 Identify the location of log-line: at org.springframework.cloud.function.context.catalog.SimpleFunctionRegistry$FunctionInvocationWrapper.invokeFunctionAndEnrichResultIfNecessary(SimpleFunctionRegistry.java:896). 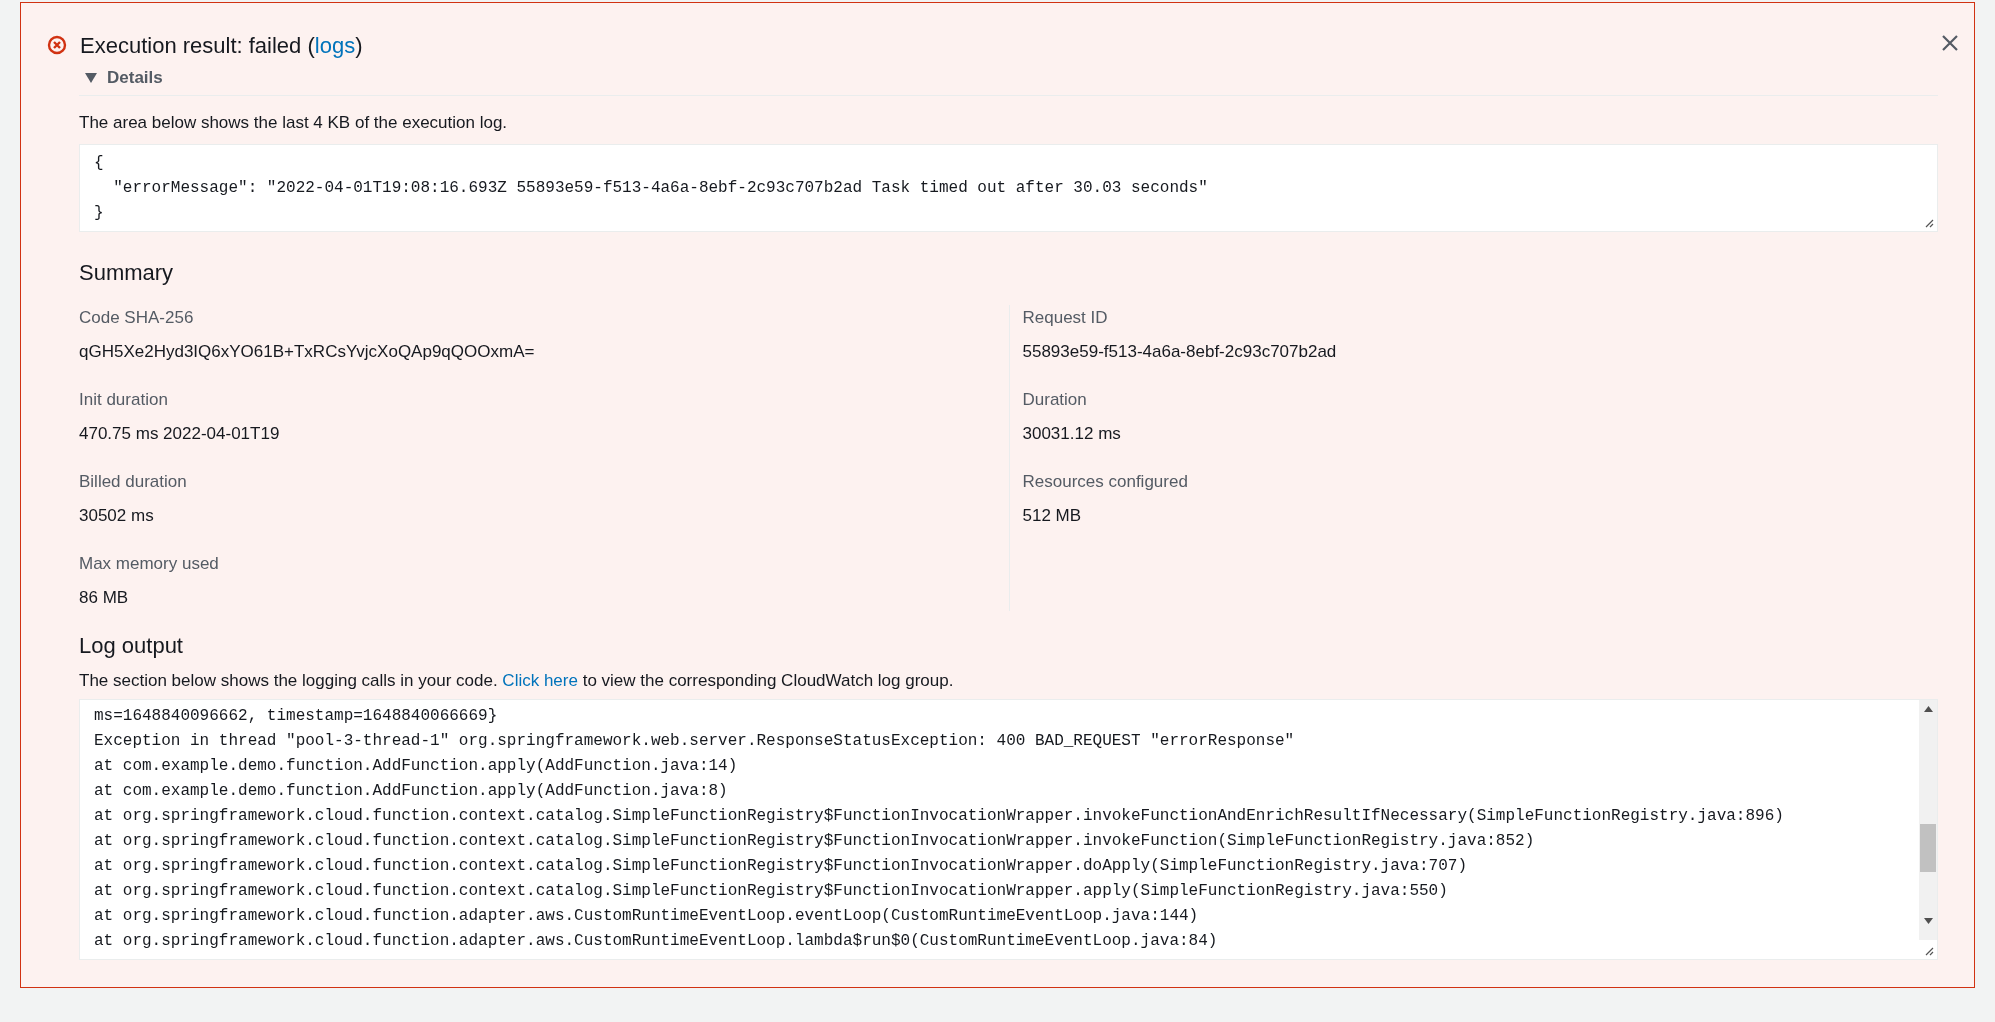
(939, 816).